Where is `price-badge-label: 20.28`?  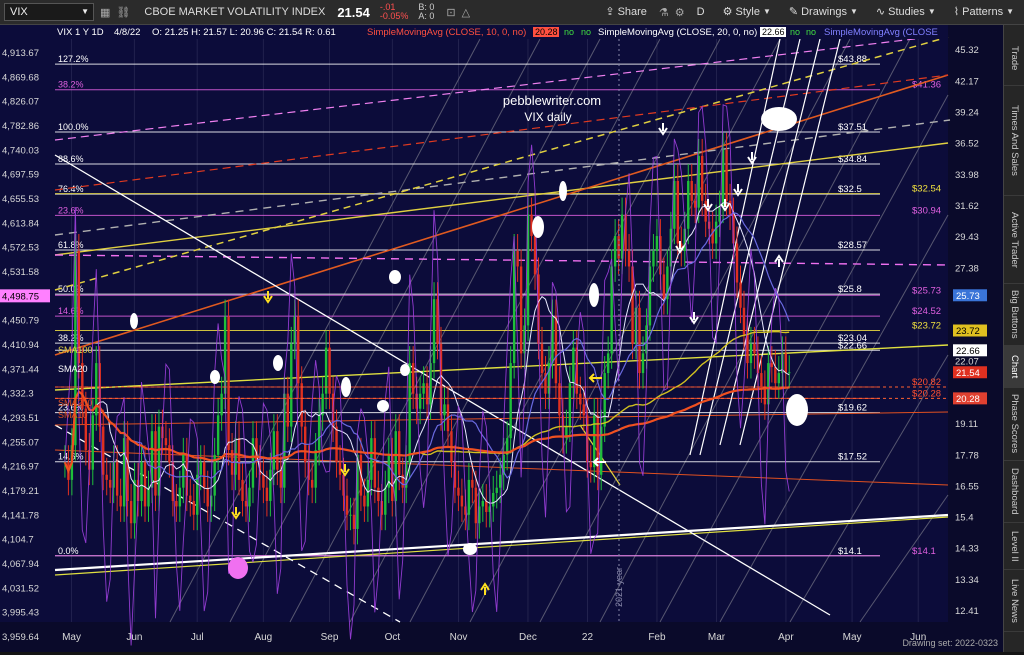
price-badge-label: 20.28 is located at coordinates (968, 399).